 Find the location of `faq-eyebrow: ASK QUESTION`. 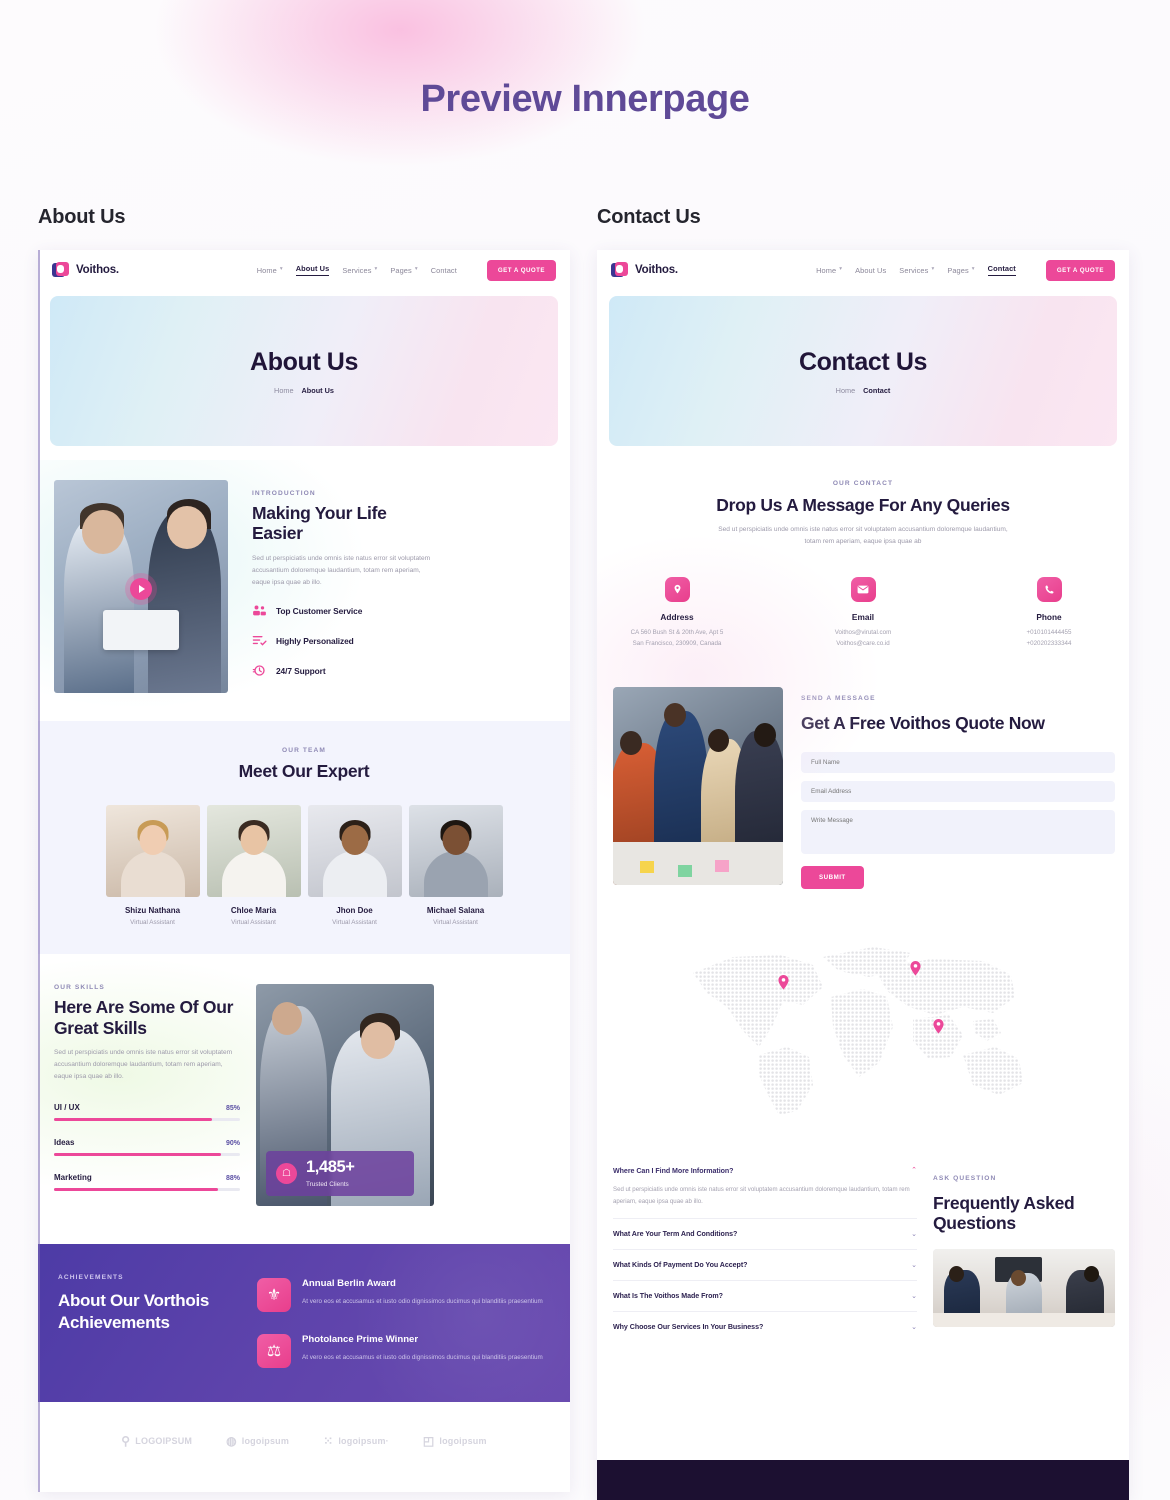

faq-eyebrow: ASK QUESTION is located at coordinates (965, 1178).